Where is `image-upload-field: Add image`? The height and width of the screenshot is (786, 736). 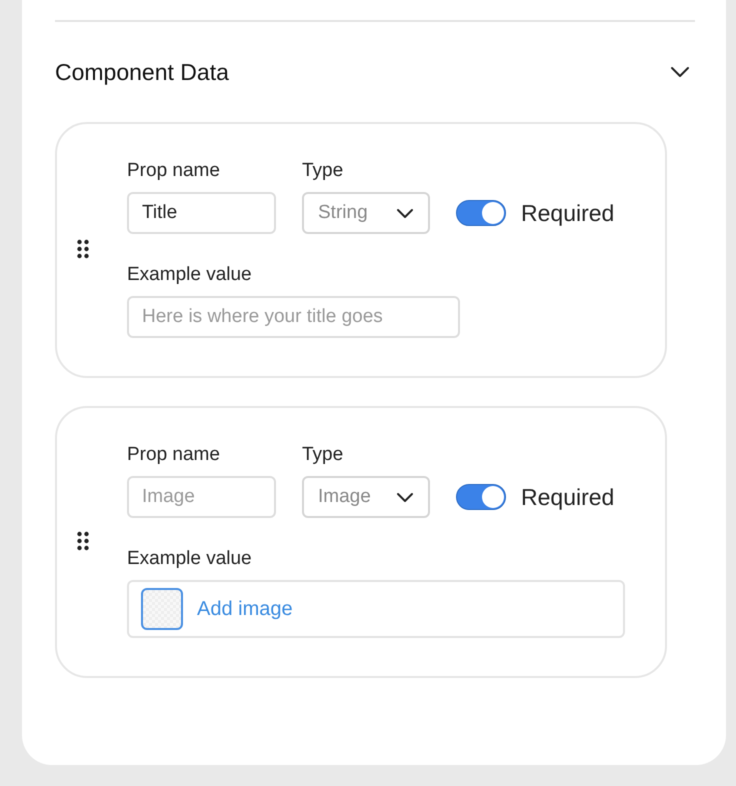
image-upload-field: Add image is located at coordinates (376, 609).